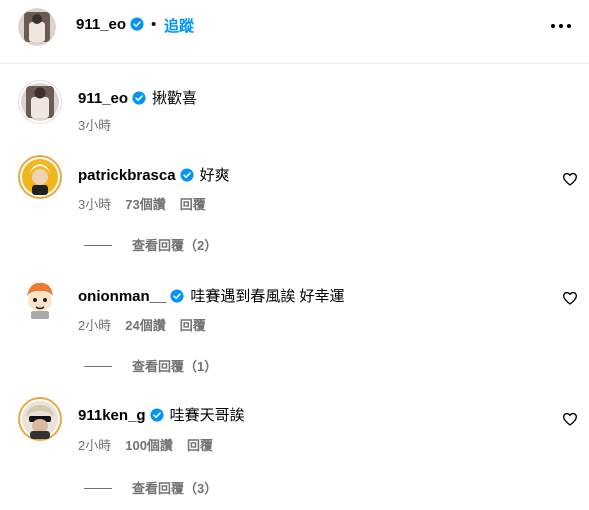 This screenshot has width=589, height=510. Describe the element at coordinates (149, 445) in the screenshot. I see `comment-likes: 100個讚` at that location.